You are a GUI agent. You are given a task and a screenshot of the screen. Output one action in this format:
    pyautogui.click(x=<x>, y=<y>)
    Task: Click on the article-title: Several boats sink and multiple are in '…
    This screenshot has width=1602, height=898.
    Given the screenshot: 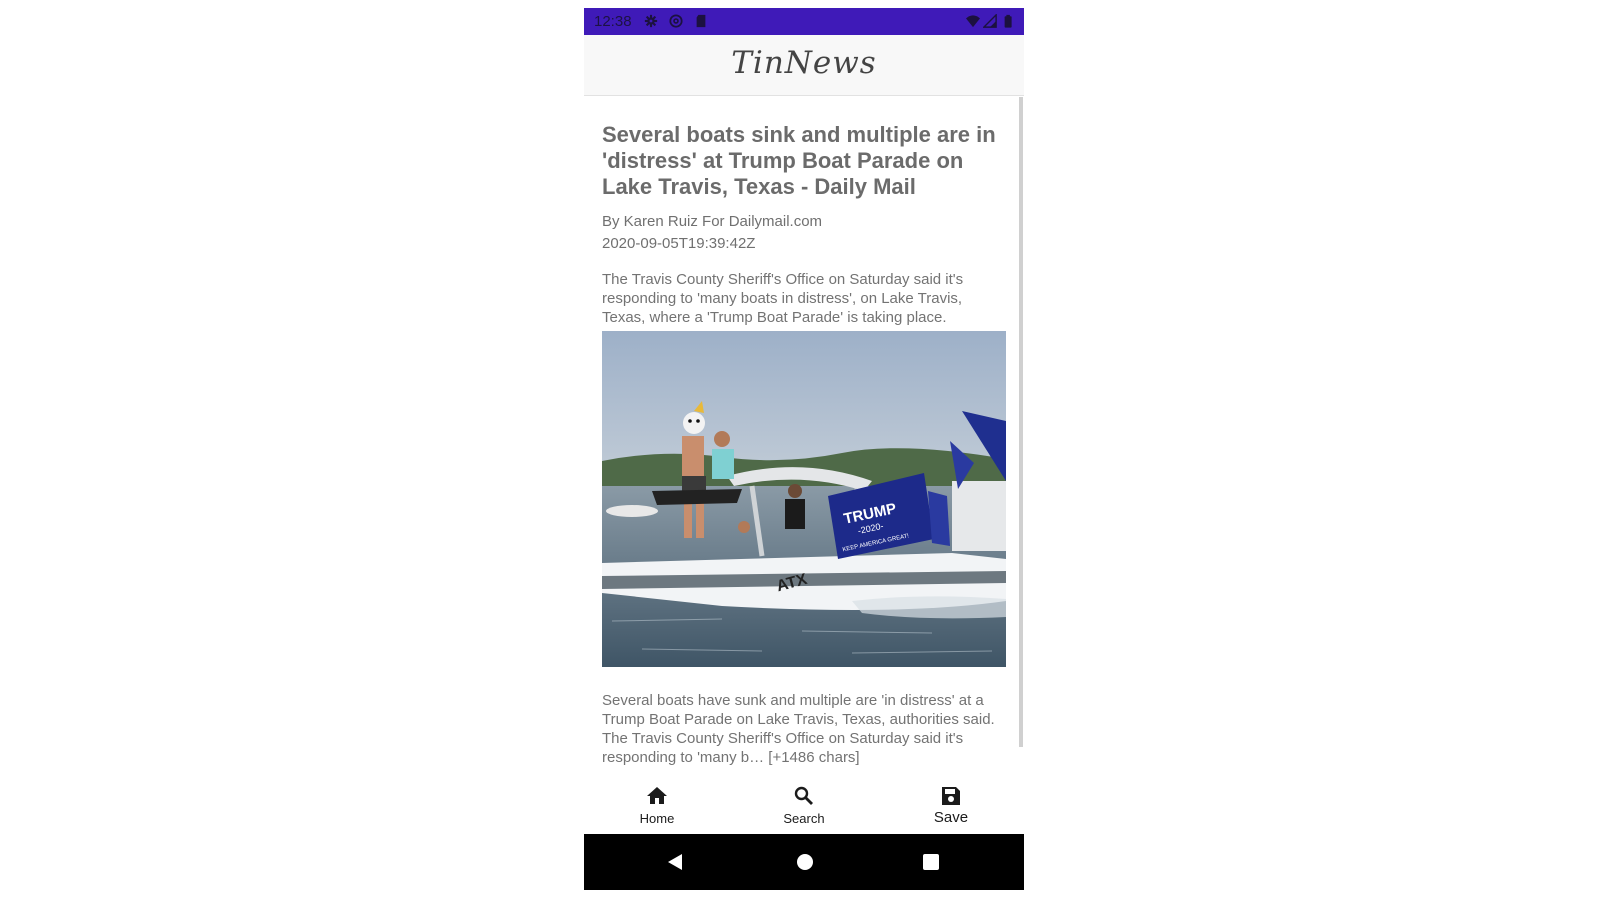 What is the action you would take?
    pyautogui.click(x=799, y=160)
    